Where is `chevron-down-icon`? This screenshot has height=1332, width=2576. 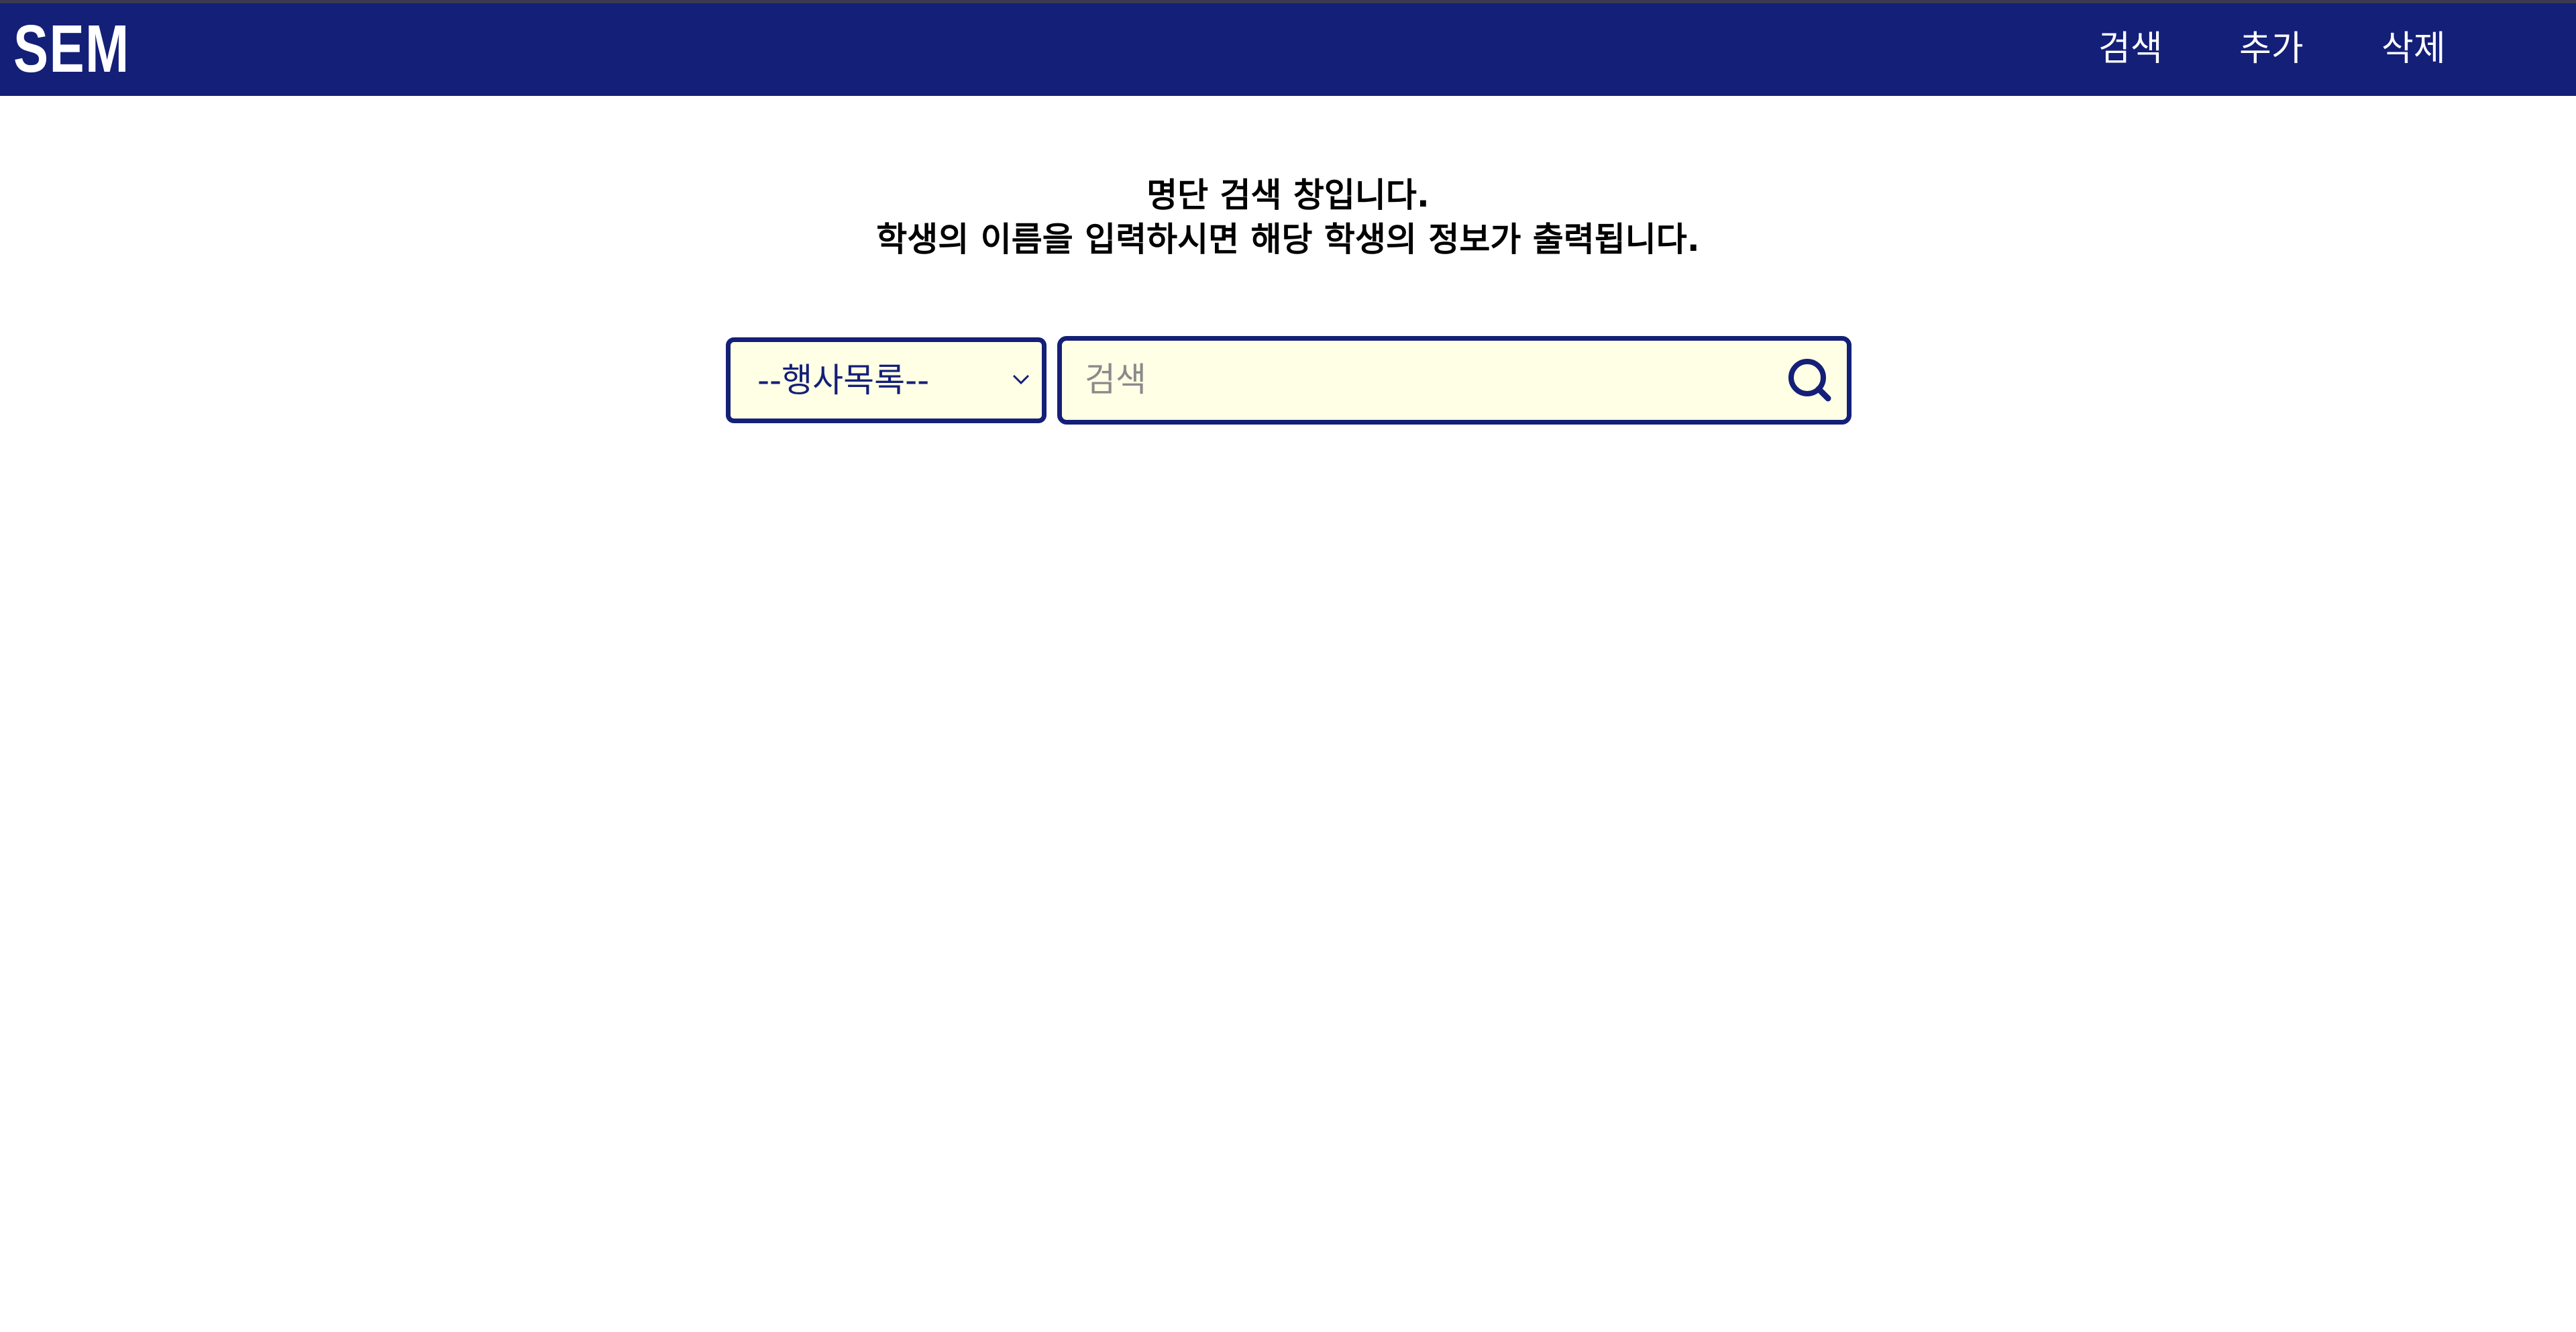 chevron-down-icon is located at coordinates (1021, 379).